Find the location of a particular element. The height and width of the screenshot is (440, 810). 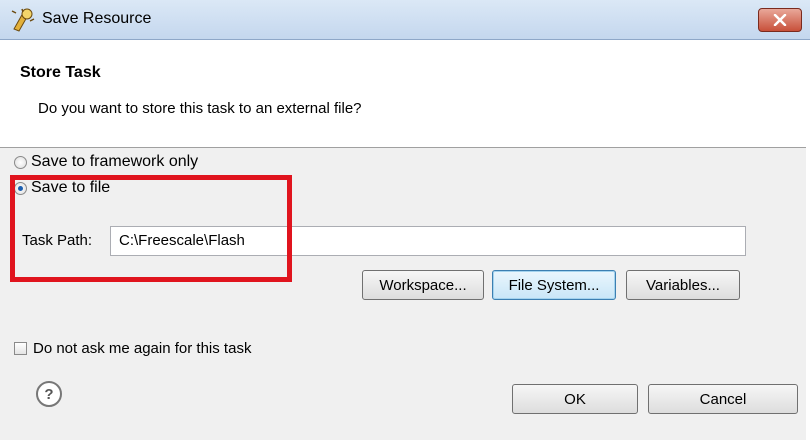

window-title: Save Resource is located at coordinates (97, 18).